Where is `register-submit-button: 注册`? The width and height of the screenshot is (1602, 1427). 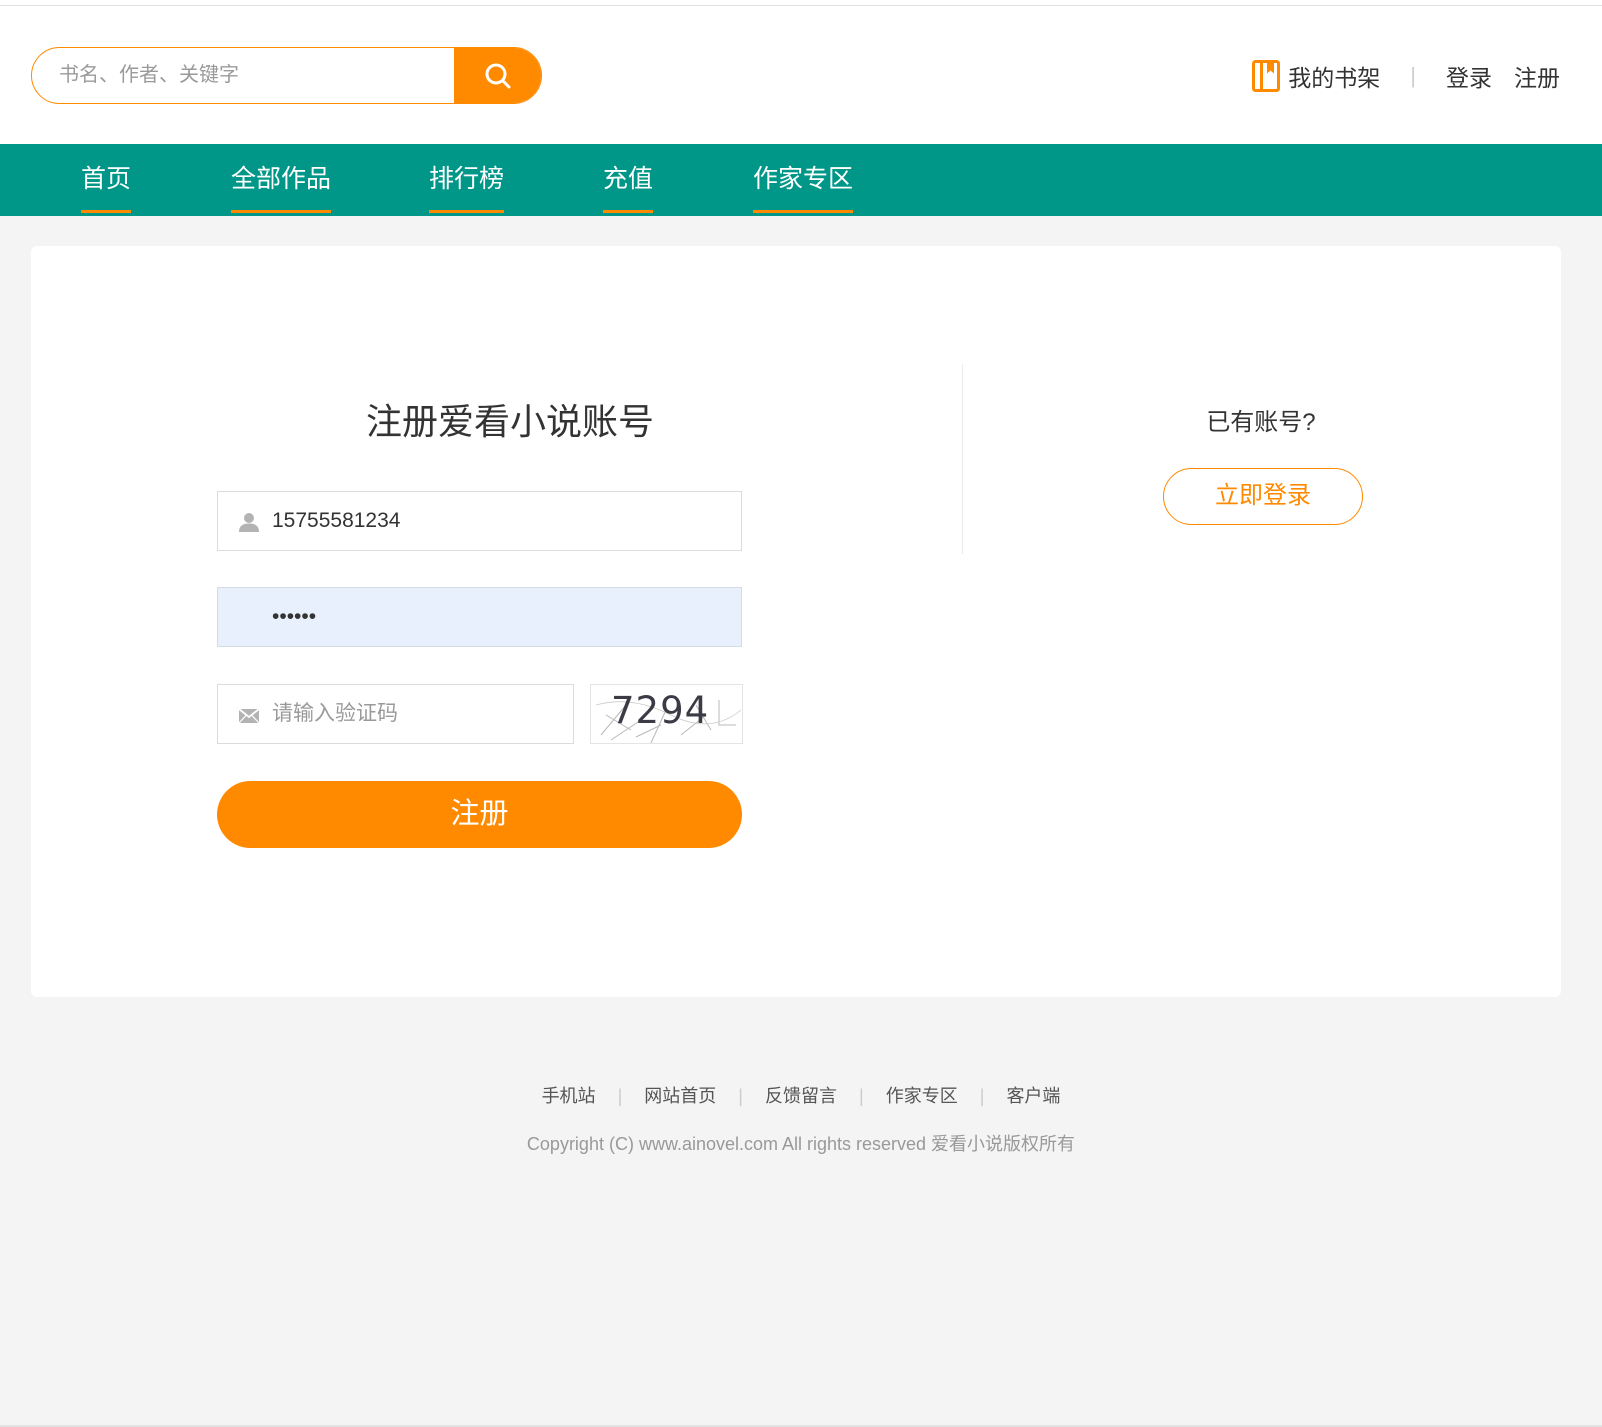 register-submit-button: 注册 is located at coordinates (479, 814).